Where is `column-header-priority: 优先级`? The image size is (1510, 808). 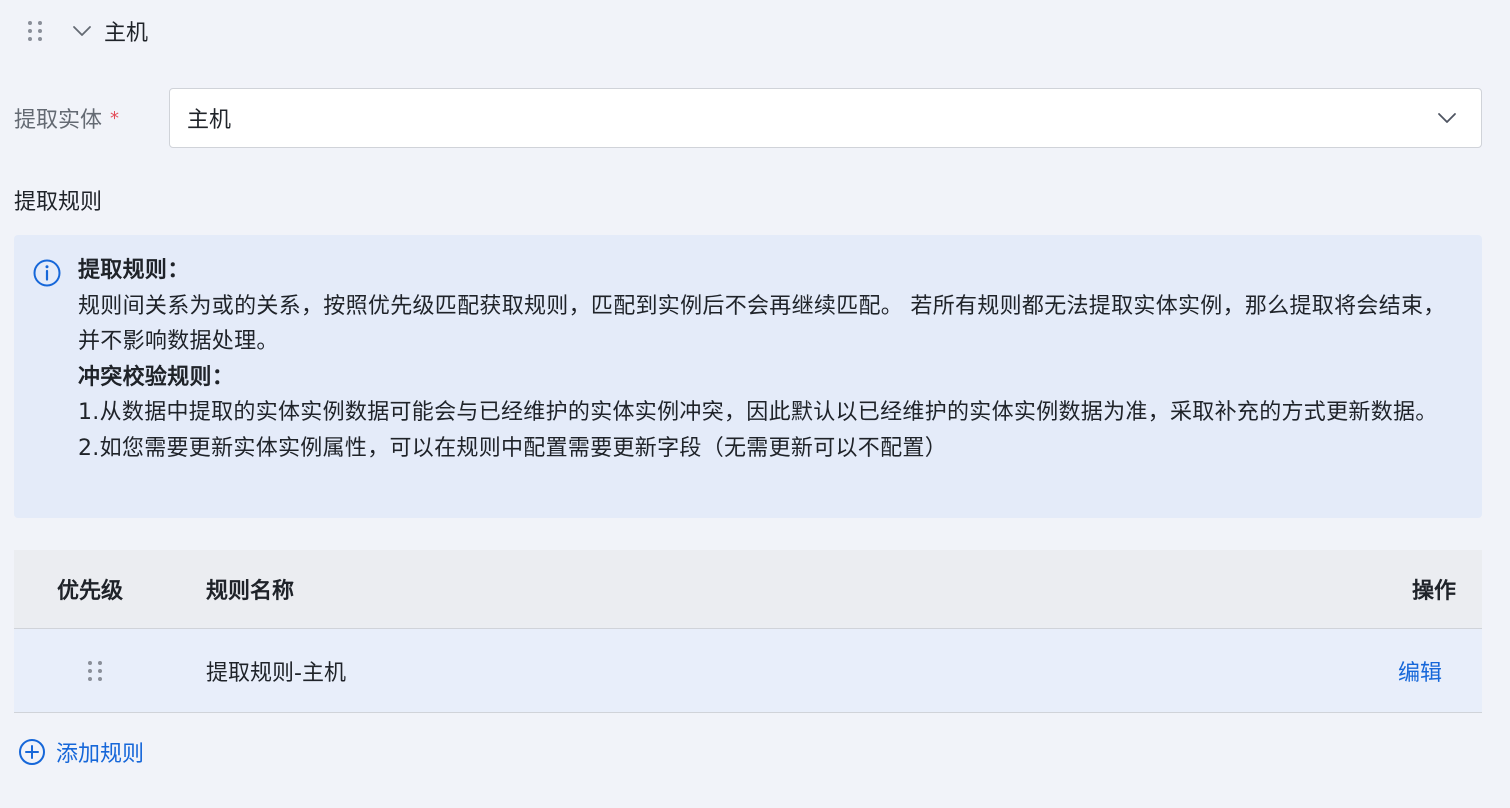 column-header-priority: 优先级 is located at coordinates (90, 591).